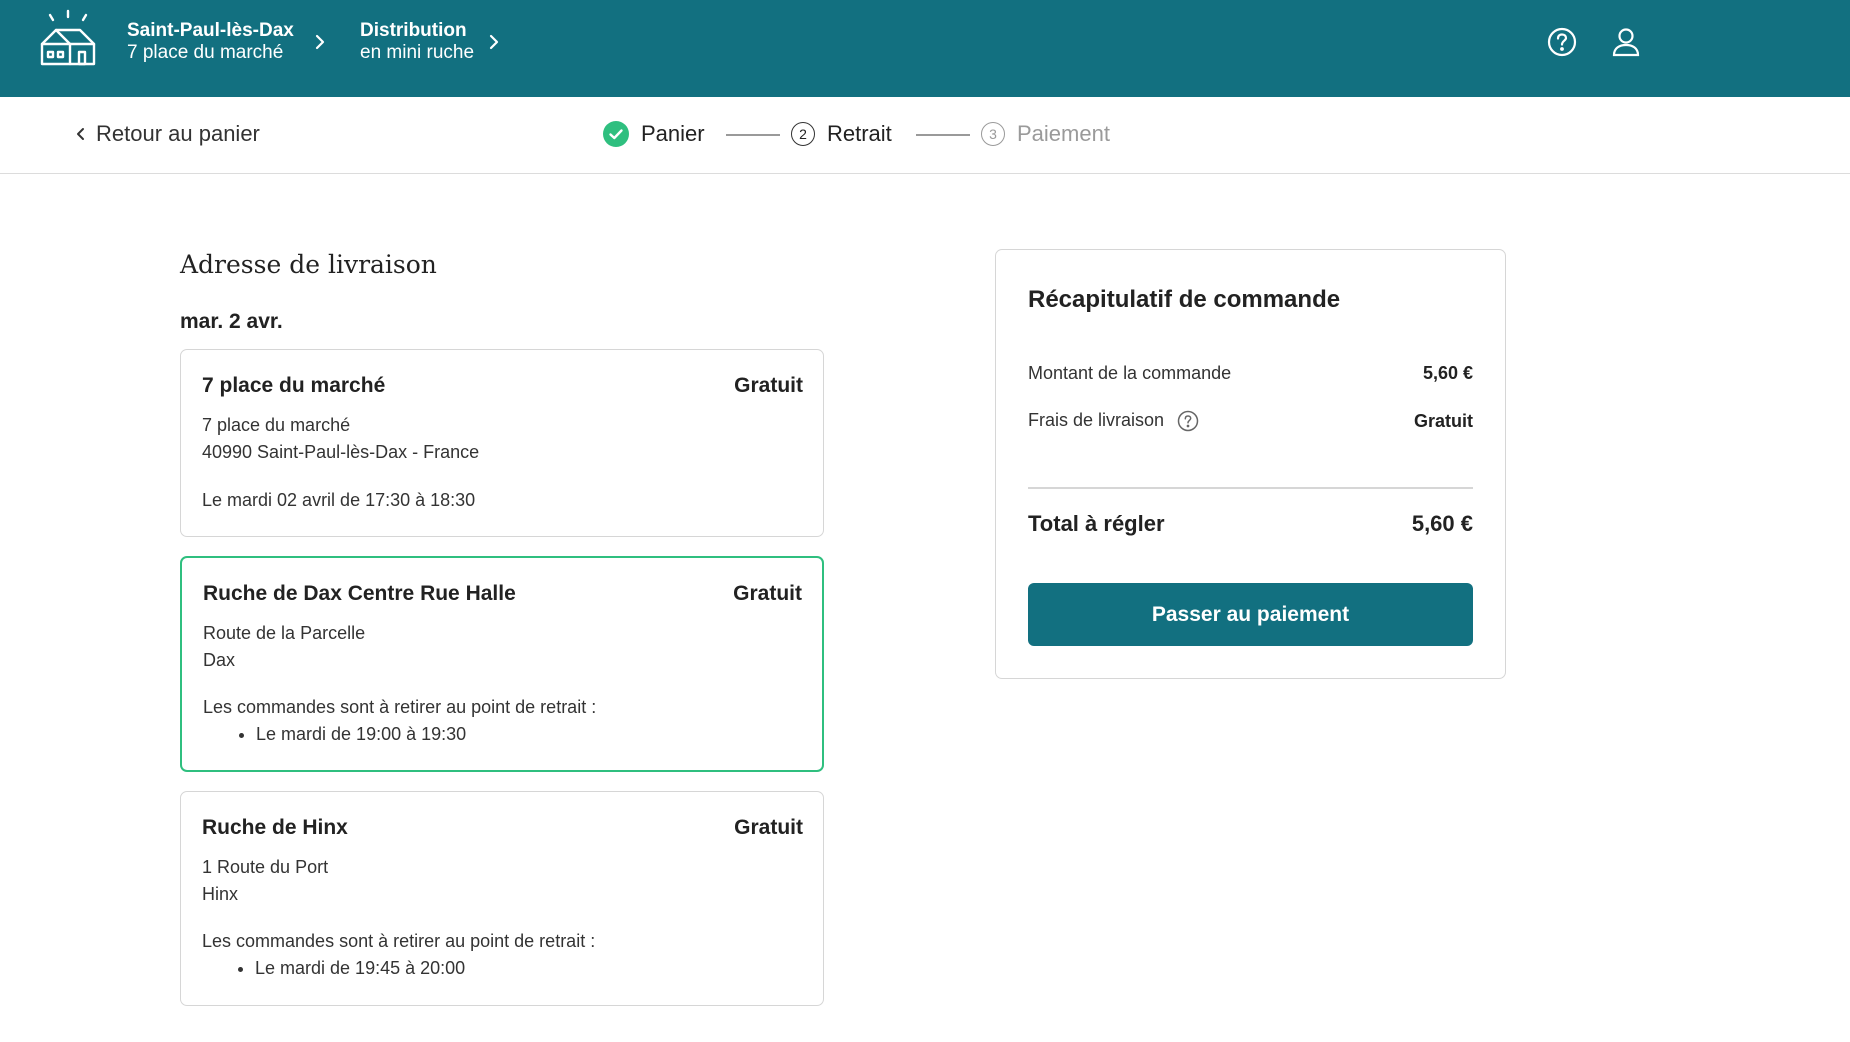 Image resolution: width=1850 pixels, height=1042 pixels. Describe the element at coordinates (284, 633) in the screenshot. I see `option-address-line1: Route de la Parcelle` at that location.